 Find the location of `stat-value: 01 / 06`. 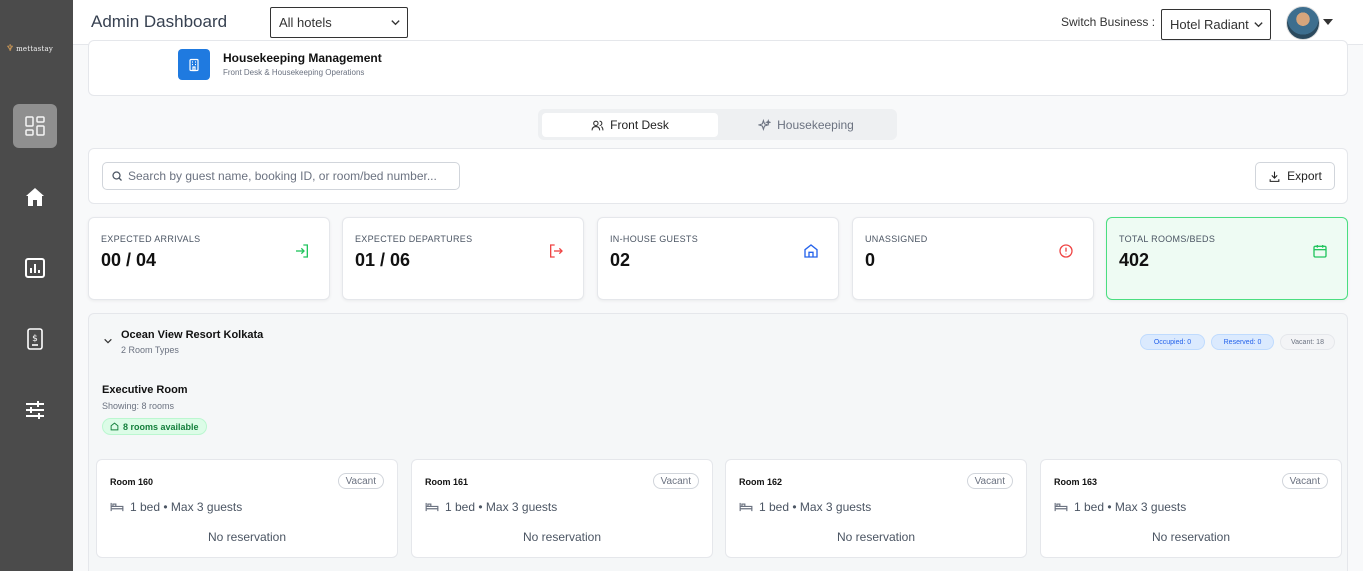

stat-value: 01 / 06 is located at coordinates (383, 260).